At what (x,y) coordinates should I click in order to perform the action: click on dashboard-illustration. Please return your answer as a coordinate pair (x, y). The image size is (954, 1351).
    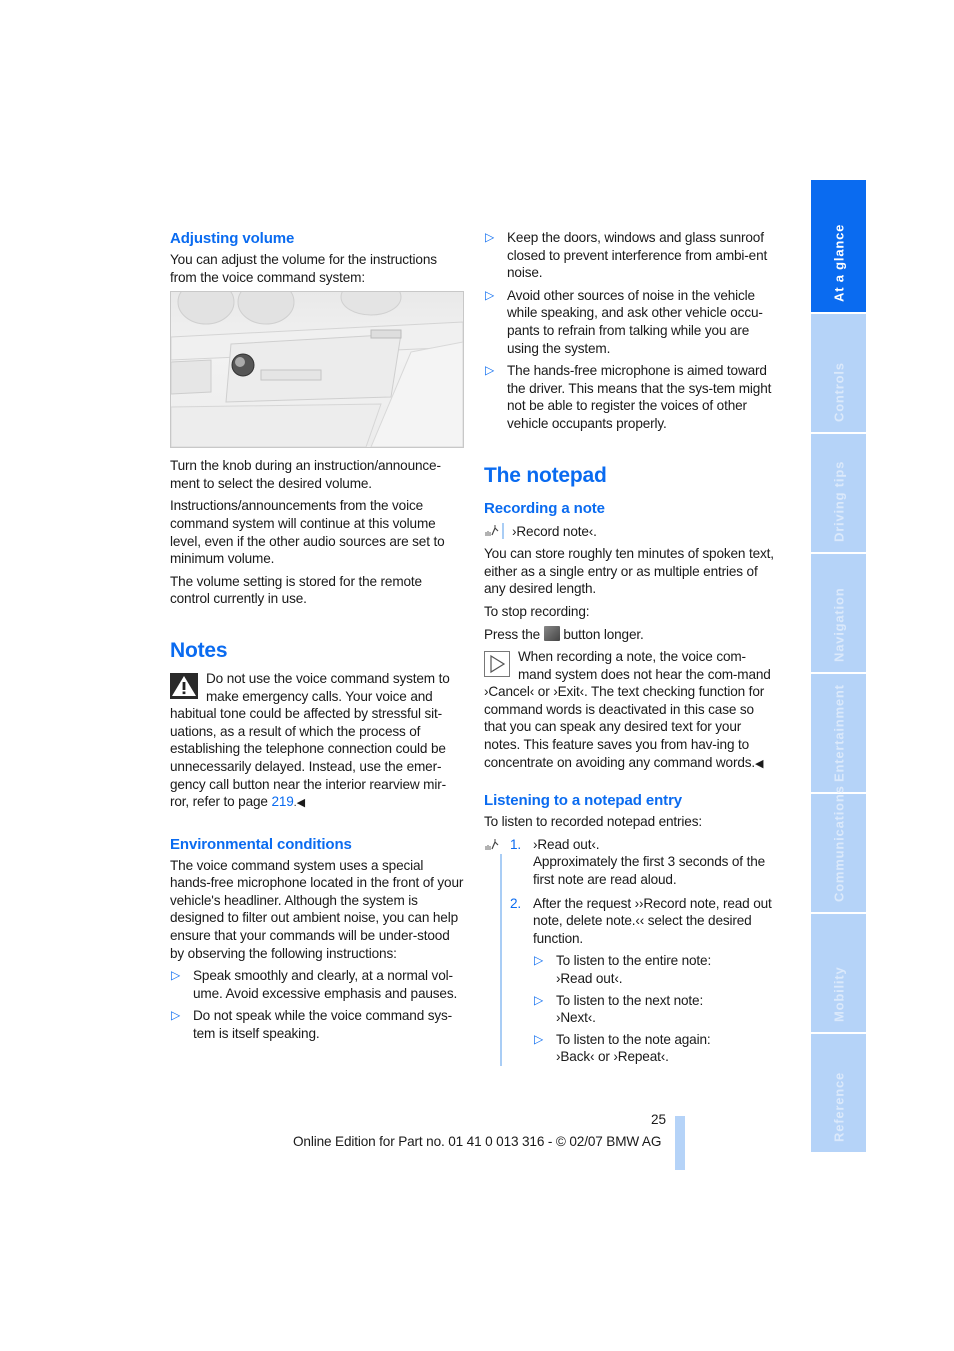
    Looking at the image, I should click on (317, 370).